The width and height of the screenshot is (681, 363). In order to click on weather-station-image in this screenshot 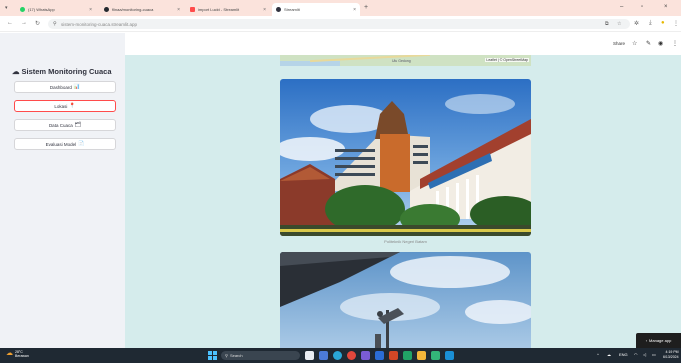, I will do `click(405, 300)`.